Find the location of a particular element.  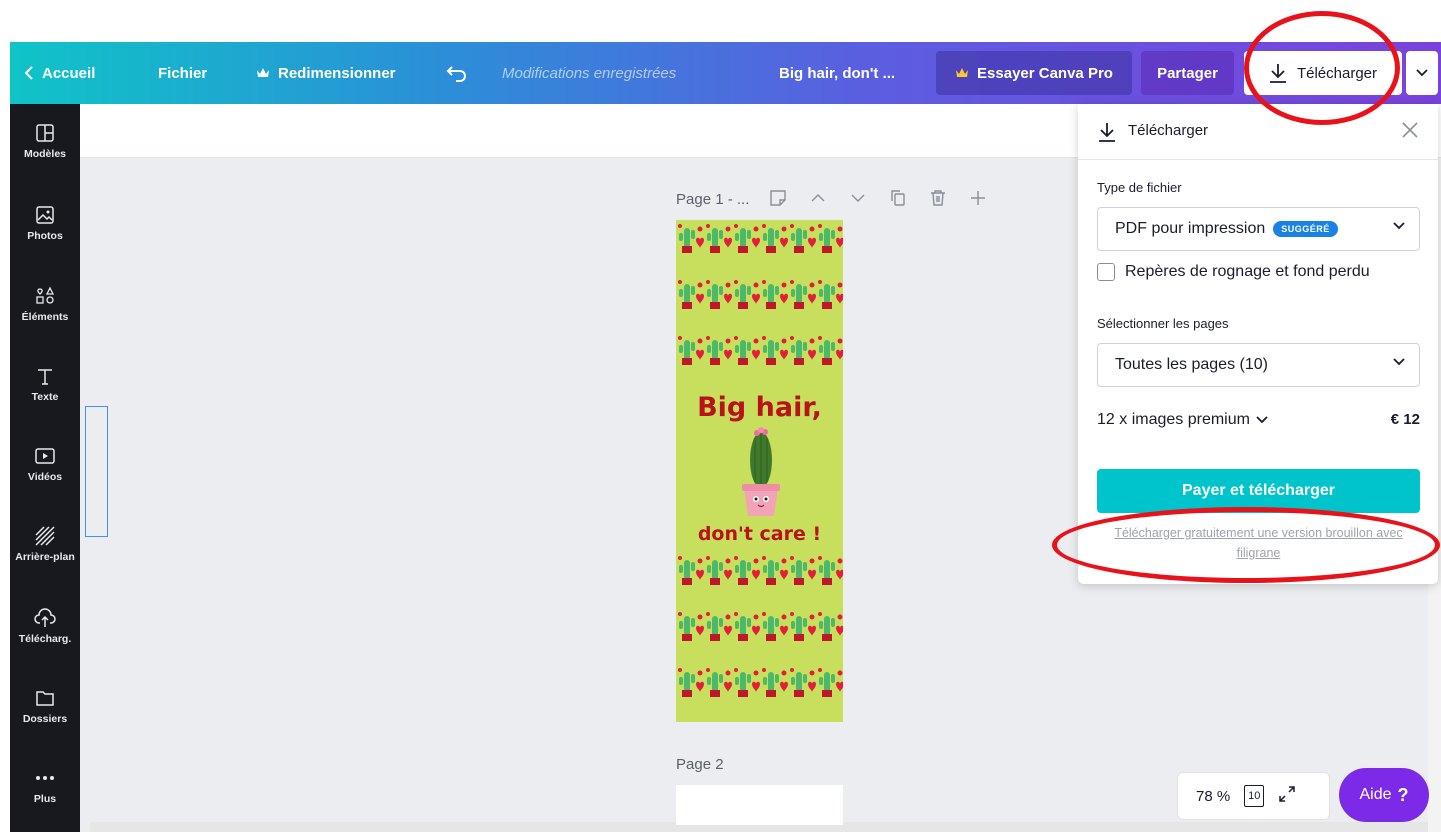

sidebar-item-label: Vidéos is located at coordinates (45, 477).